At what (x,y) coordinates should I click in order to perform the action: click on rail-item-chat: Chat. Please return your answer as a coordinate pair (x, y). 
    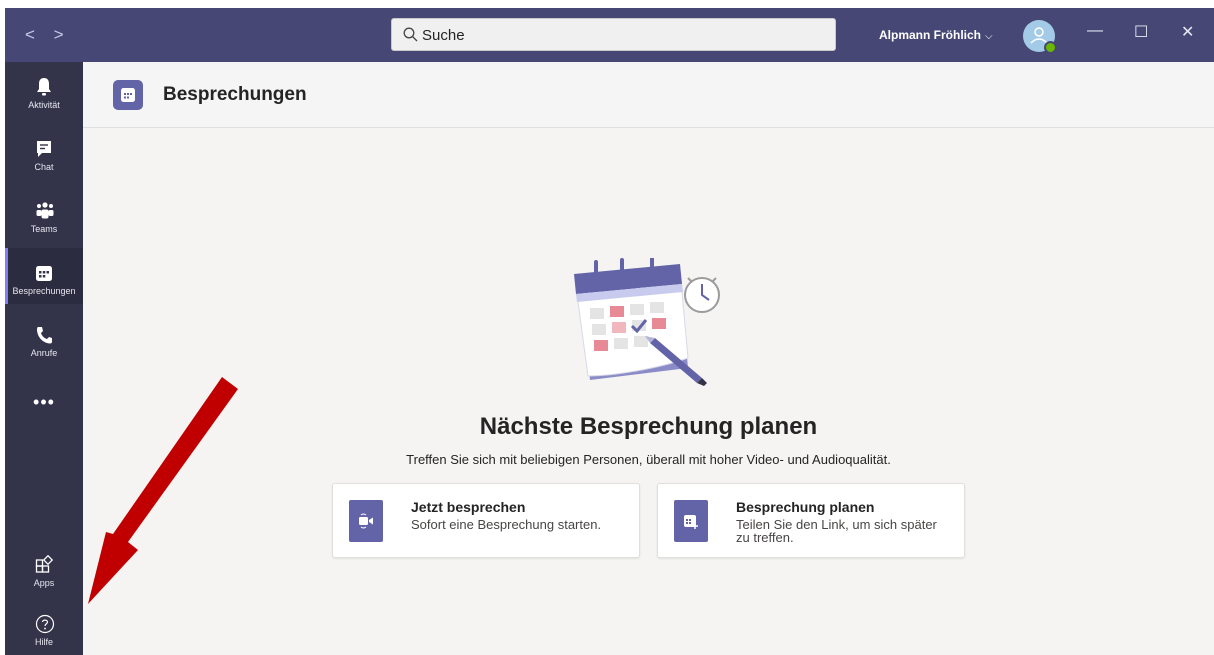
    Looking at the image, I should click on (44, 152).